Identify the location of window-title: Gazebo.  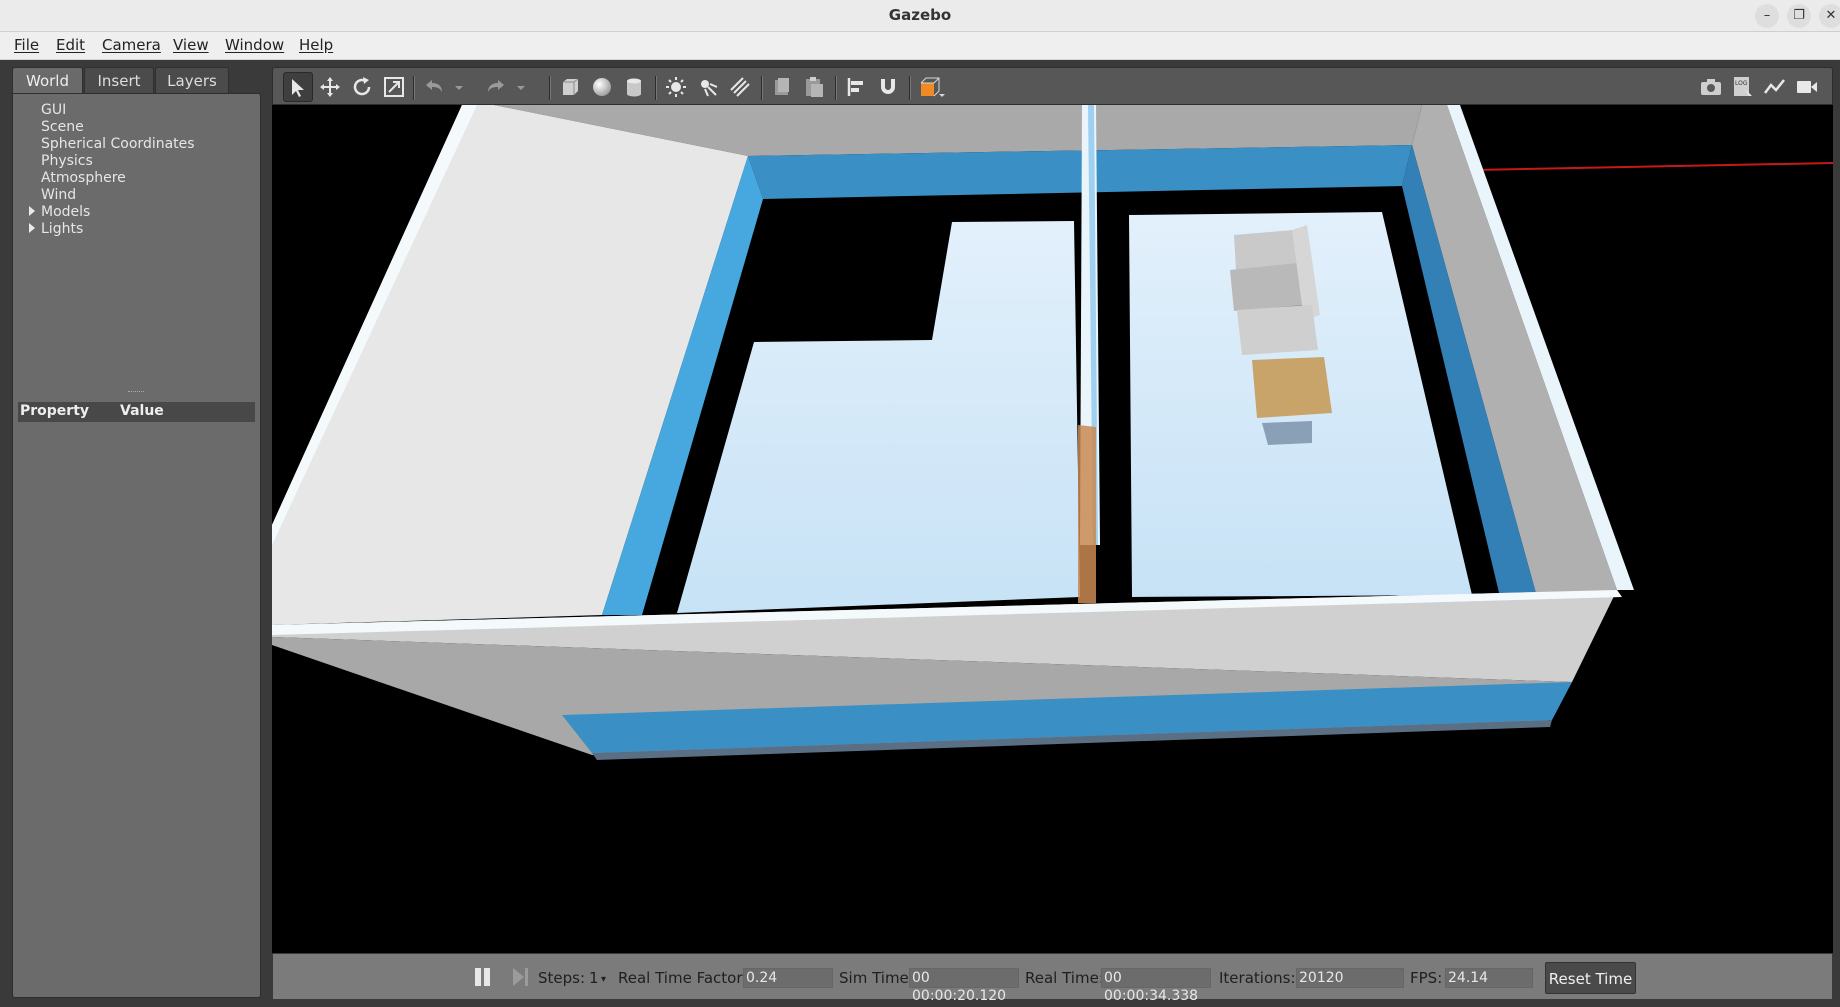
(920, 15).